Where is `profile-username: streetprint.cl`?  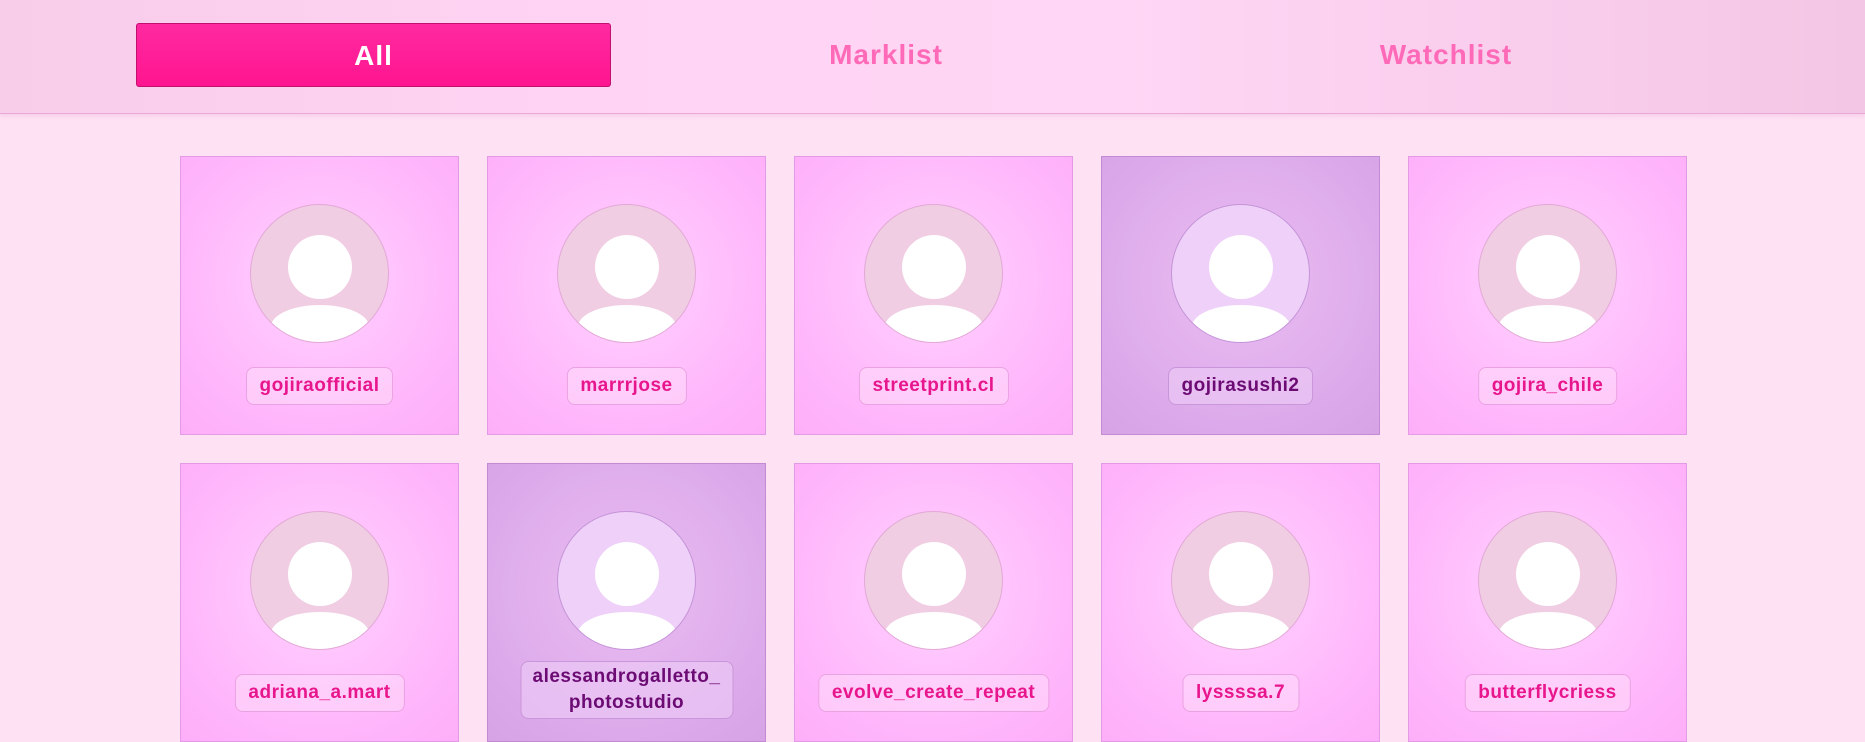 profile-username: streetprint.cl is located at coordinates (933, 386).